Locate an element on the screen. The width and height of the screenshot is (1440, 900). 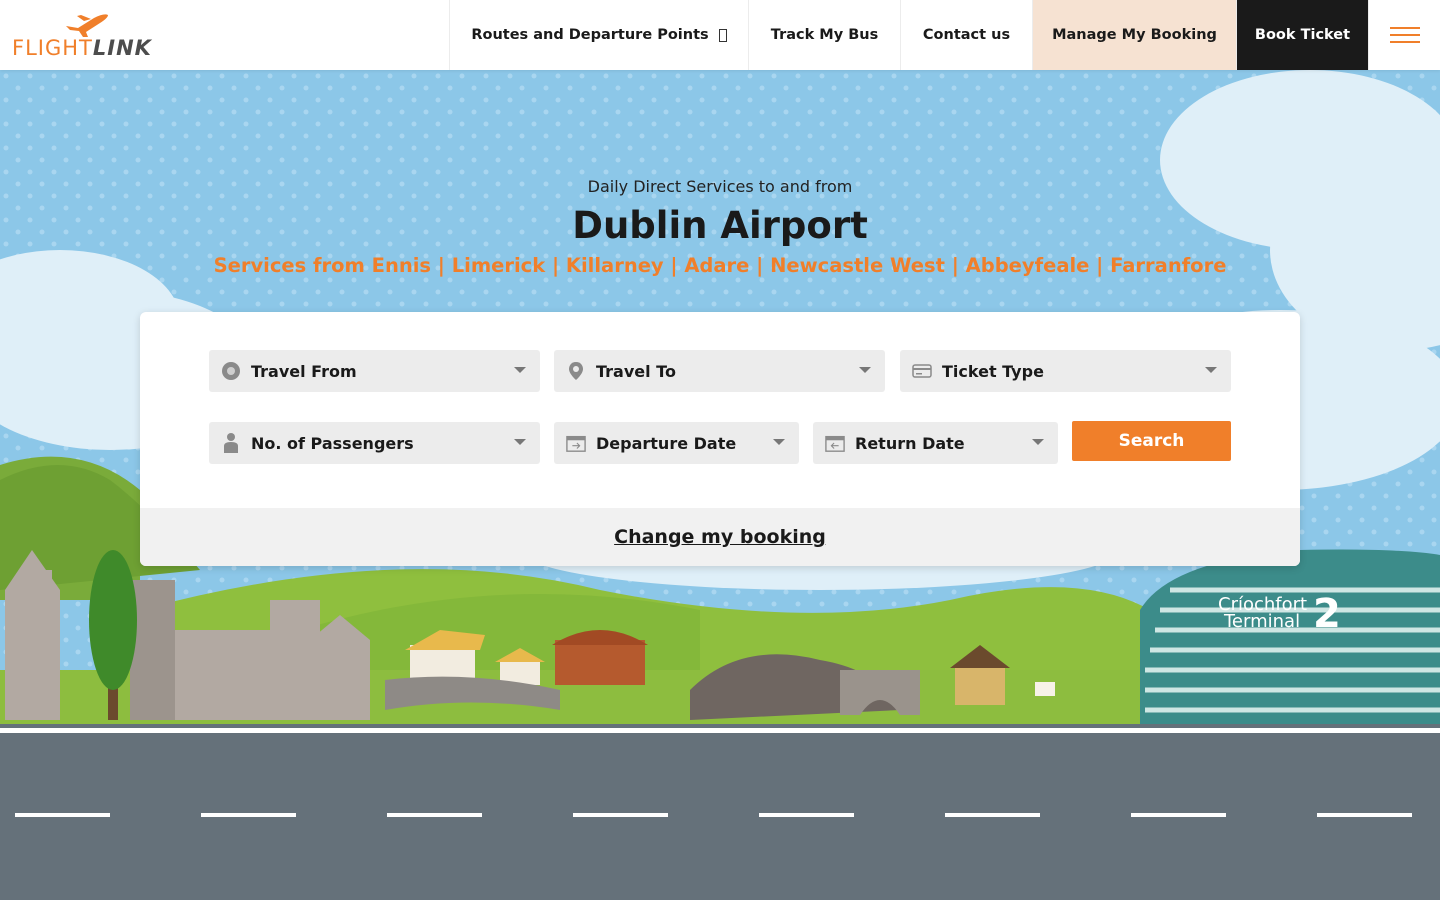
ticket-type-label: Ticket Type is located at coordinates (993, 371).